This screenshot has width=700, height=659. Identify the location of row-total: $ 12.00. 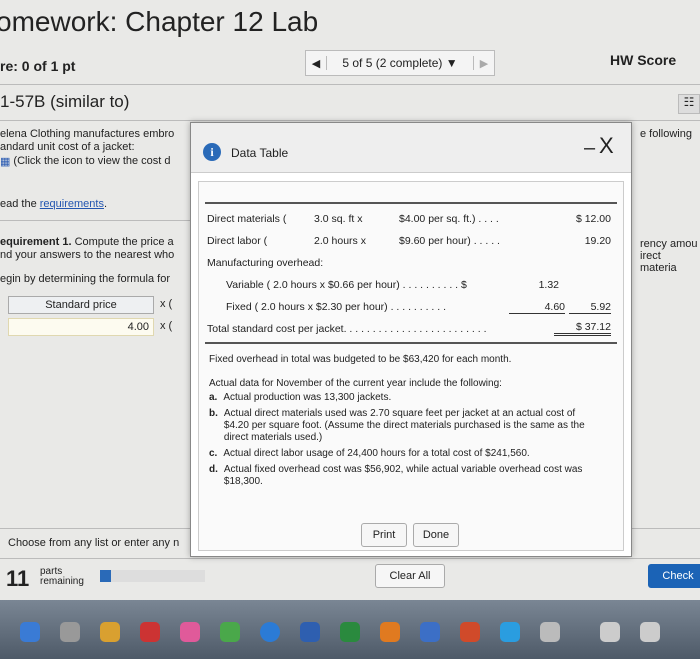
(593, 219).